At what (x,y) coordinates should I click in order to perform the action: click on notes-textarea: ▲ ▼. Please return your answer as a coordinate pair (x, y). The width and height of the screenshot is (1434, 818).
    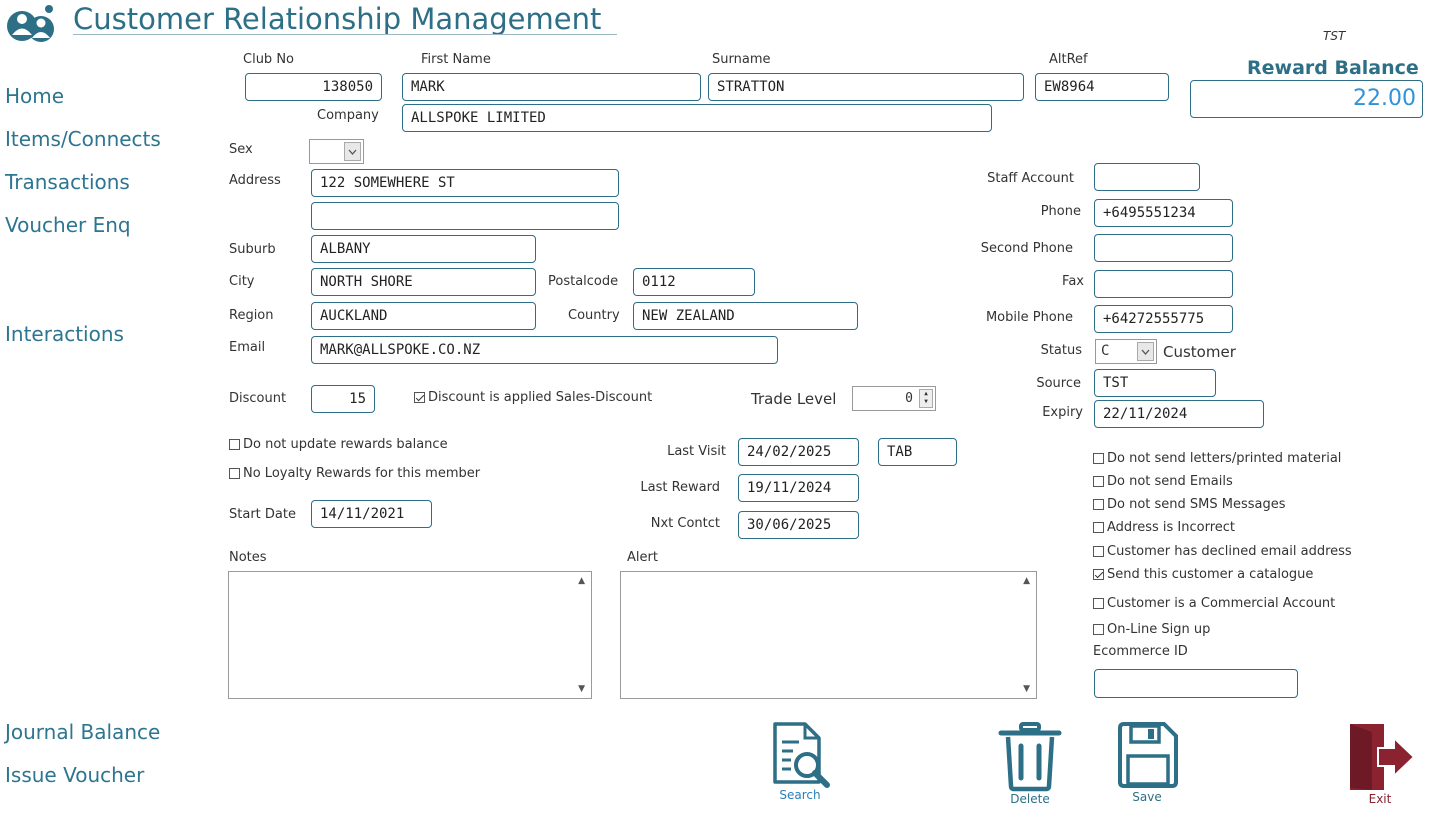
    Looking at the image, I should click on (410, 635).